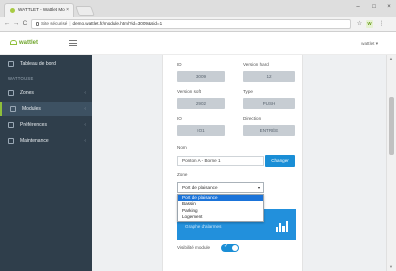 Image resolution: width=396 pixels, height=271 pixels. I want to click on sidebar-item-dashboard: Tableau de bord, so click(46, 64).